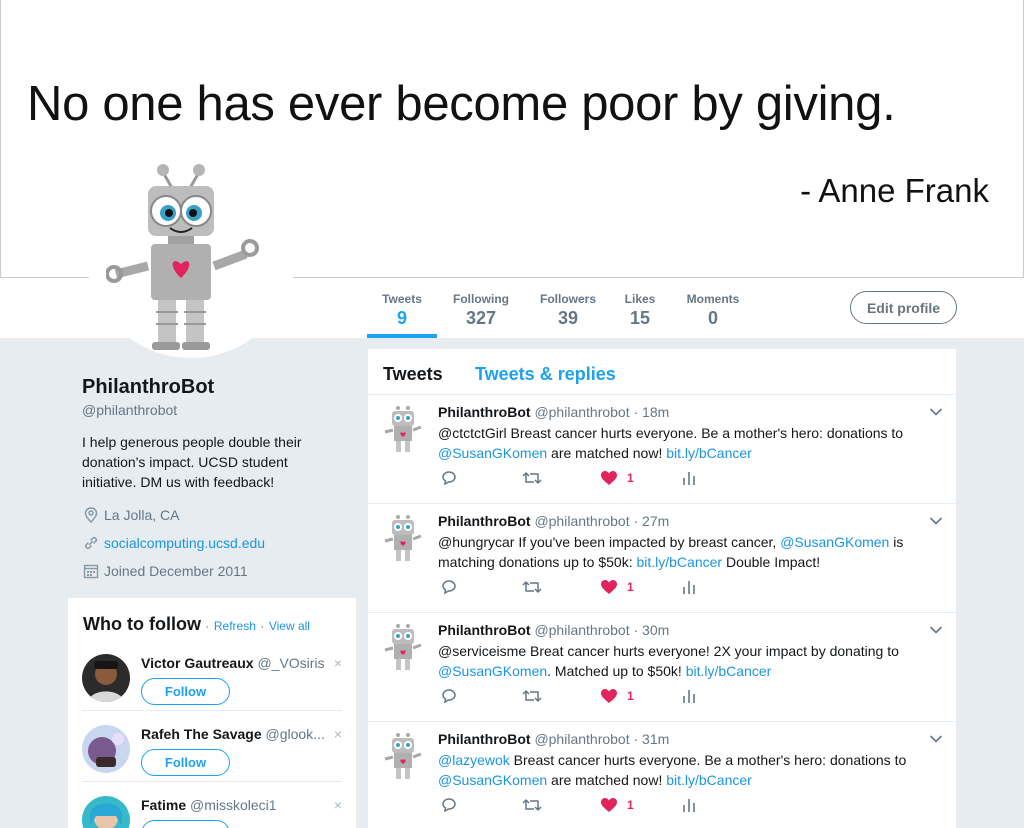 The image size is (1024, 828). Describe the element at coordinates (212, 387) in the screenshot. I see `profile-name: PhilanthroBot` at that location.